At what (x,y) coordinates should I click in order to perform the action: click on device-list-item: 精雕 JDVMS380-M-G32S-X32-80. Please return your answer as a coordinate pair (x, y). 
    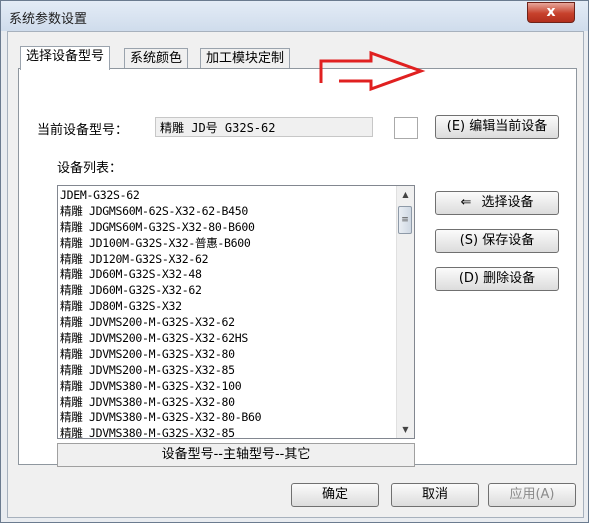
    Looking at the image, I should click on (228, 402).